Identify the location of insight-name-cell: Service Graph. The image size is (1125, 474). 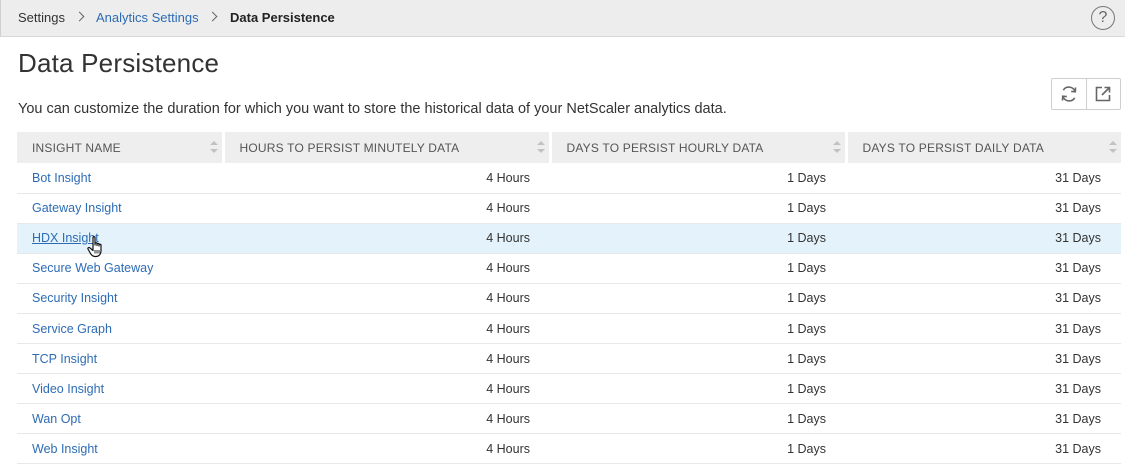
(120, 329).